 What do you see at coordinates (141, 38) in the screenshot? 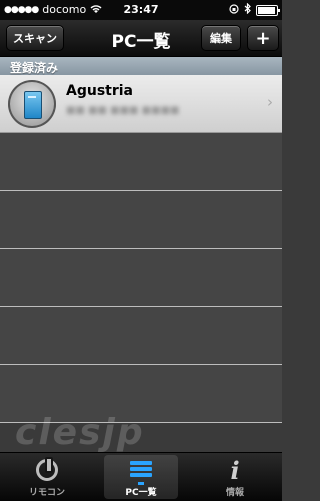
I see `navigation-bar: スキャン PC一覧 編集 +` at bounding box center [141, 38].